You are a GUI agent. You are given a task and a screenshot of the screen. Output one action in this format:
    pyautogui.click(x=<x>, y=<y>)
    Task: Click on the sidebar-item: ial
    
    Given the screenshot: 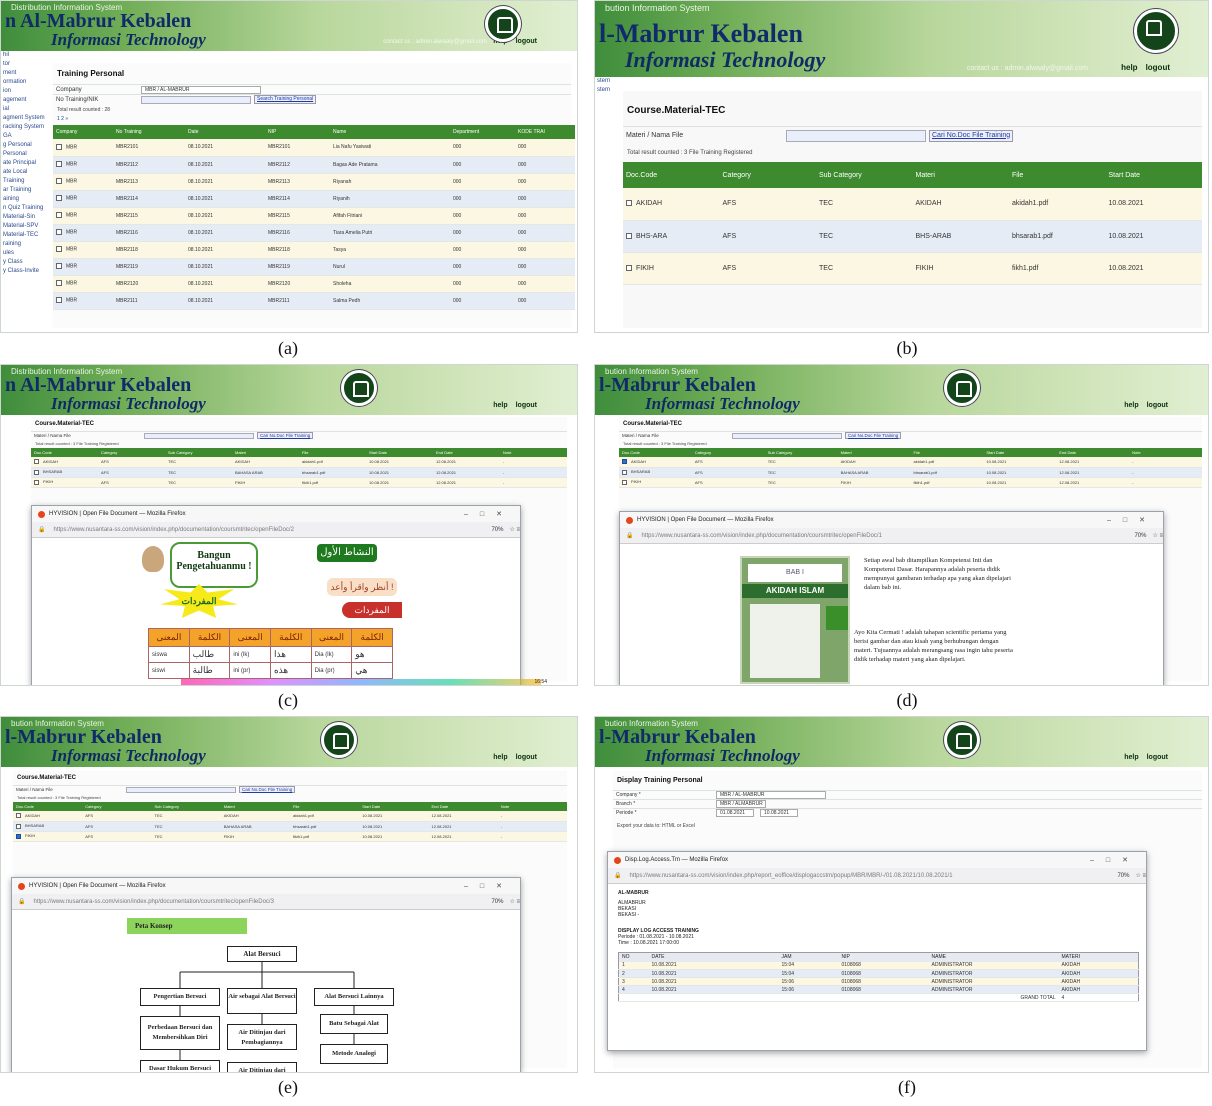 What is the action you would take?
    pyautogui.click(x=25, y=109)
    